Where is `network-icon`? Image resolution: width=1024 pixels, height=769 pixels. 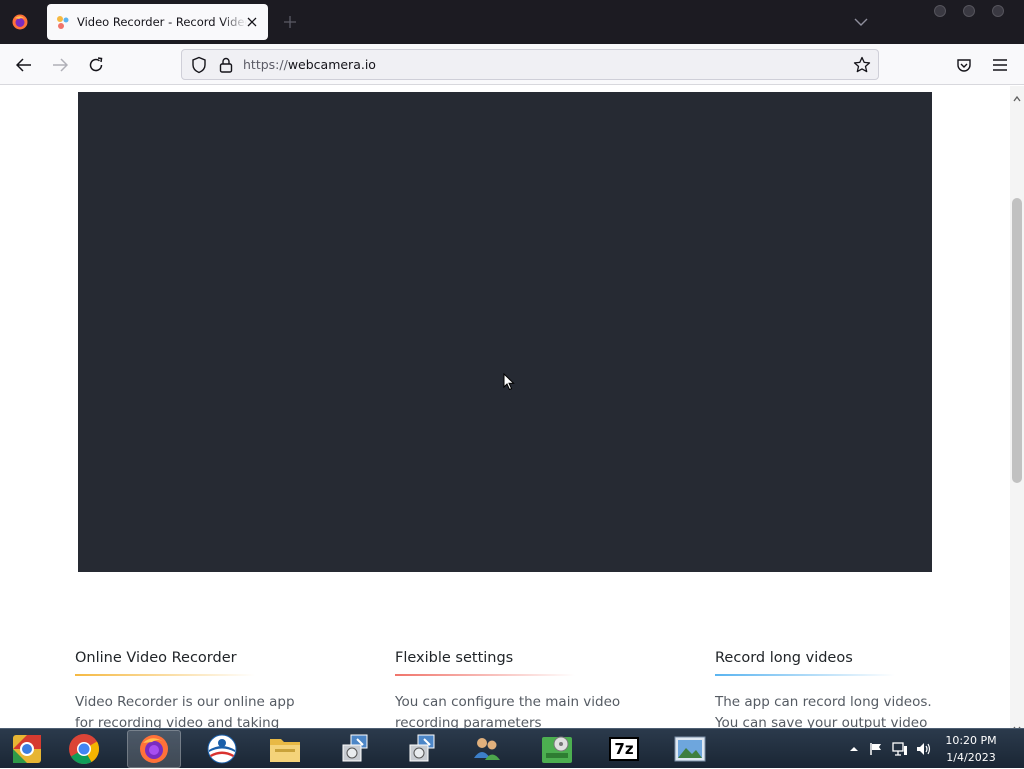 network-icon is located at coordinates (900, 749).